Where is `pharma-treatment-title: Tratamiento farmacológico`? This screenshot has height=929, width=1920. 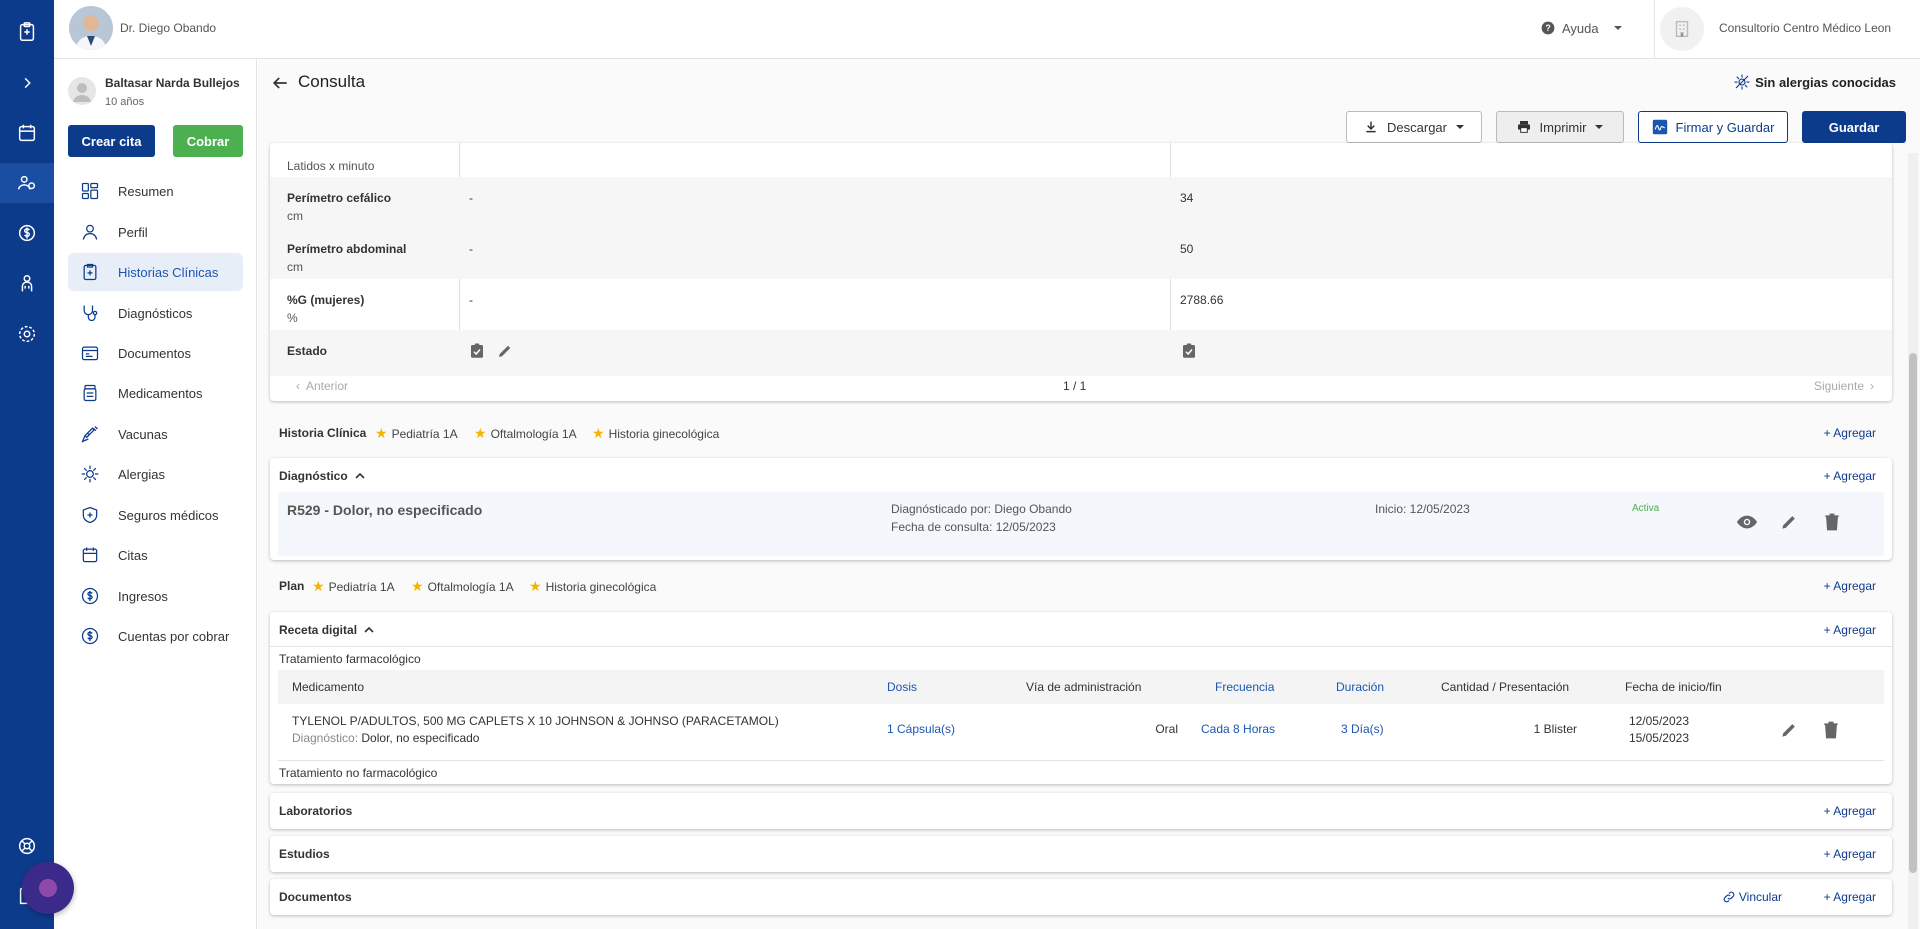 pharma-treatment-title: Tratamiento farmacológico is located at coordinates (350, 659).